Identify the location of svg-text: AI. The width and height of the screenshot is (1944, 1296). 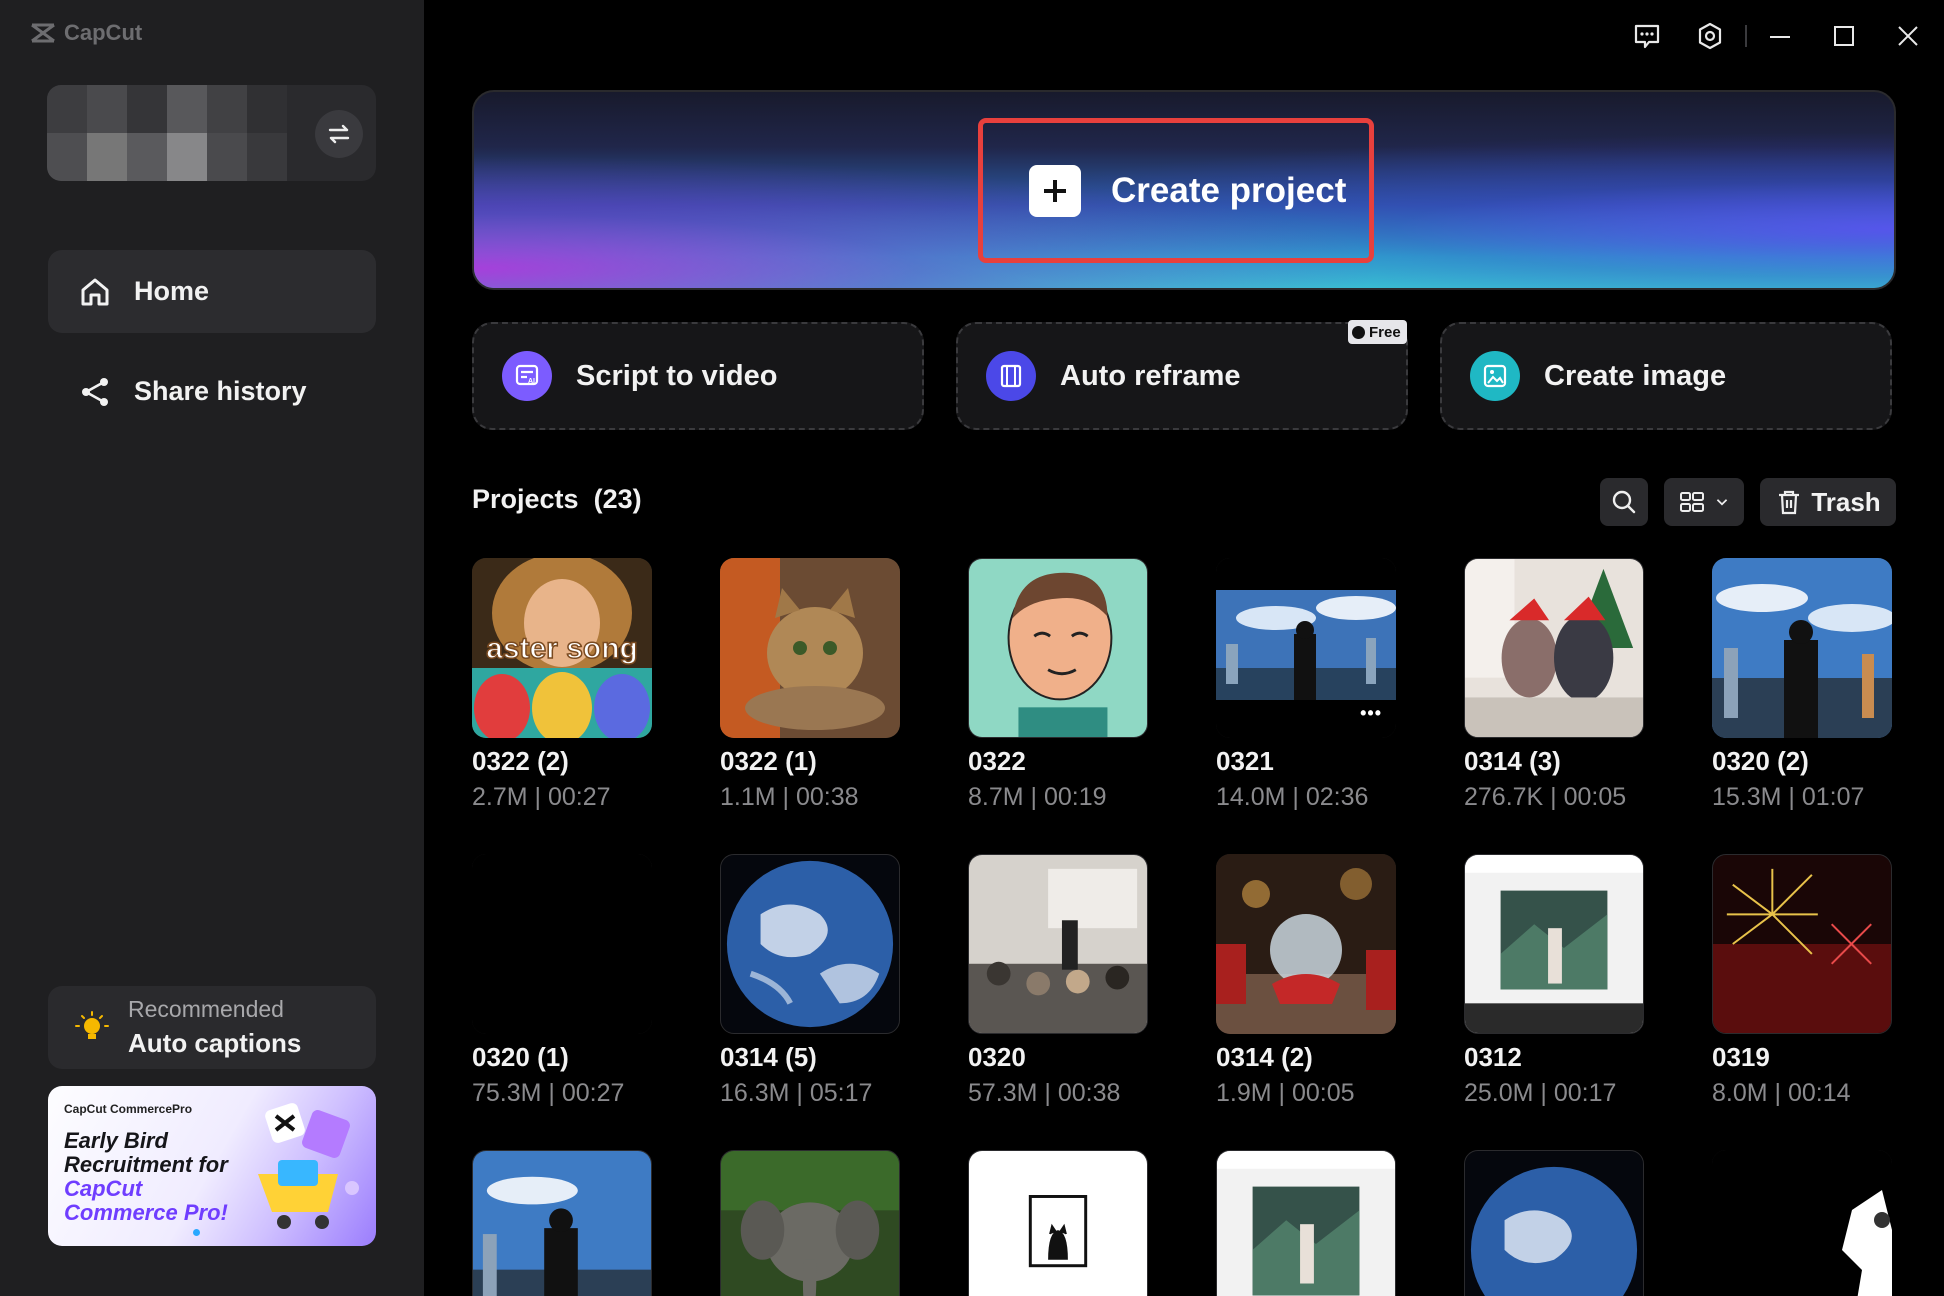
(531, 381).